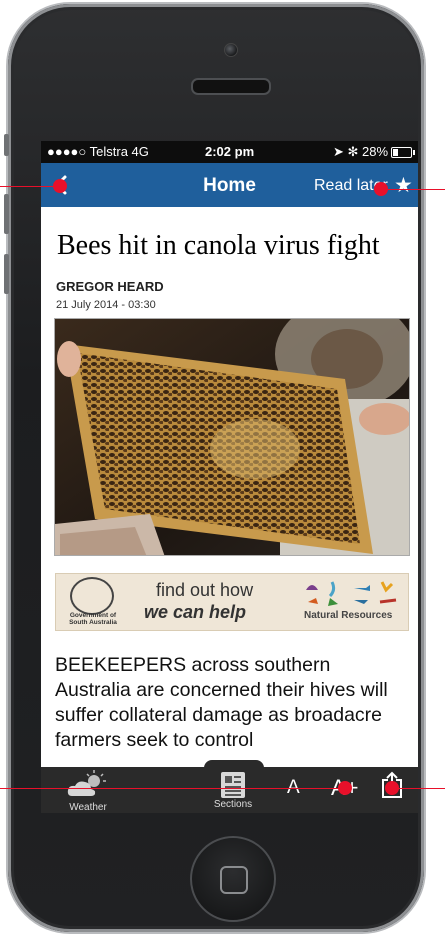 This screenshot has width=445, height=939. I want to click on battery-icon, so click(403, 152).